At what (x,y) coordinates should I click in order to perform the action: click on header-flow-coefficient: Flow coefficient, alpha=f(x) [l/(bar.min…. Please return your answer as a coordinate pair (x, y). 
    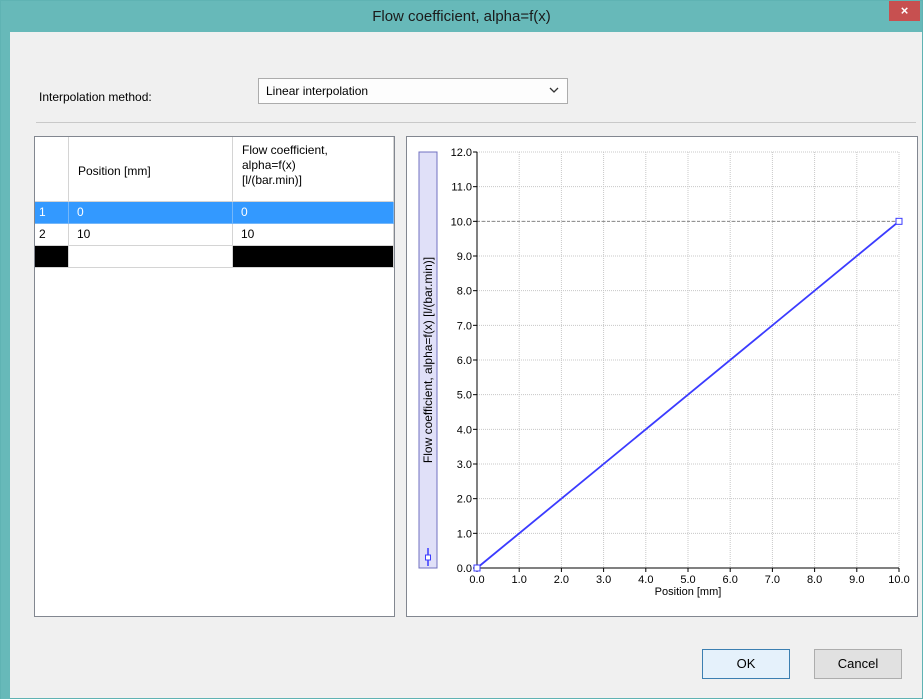
    Looking at the image, I should click on (313, 169).